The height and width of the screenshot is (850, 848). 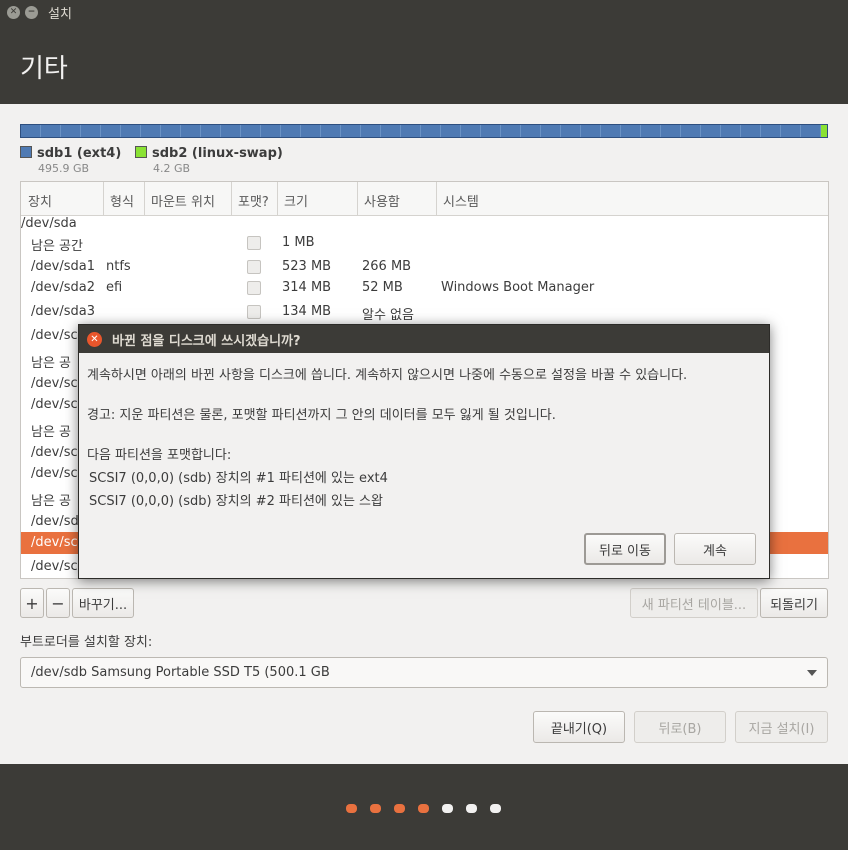 I want to click on window-titlebar: ✕ − 설치, so click(x=424, y=12).